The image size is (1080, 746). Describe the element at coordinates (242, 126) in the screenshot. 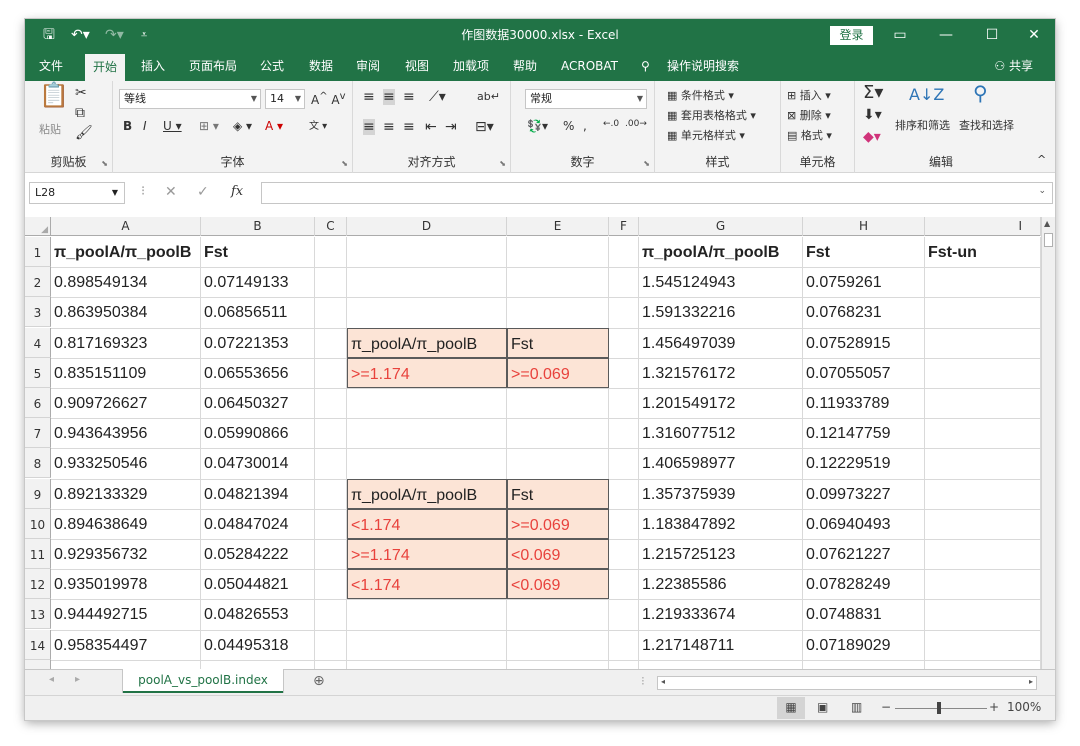

I see `fill-color-icon: ◈ ▾` at that location.